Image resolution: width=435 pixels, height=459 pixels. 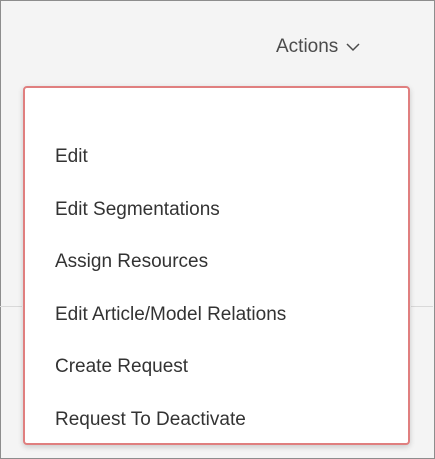 I want to click on menu-item-edit-article-model-relations: Edit Article/Model Relations, so click(x=170, y=315).